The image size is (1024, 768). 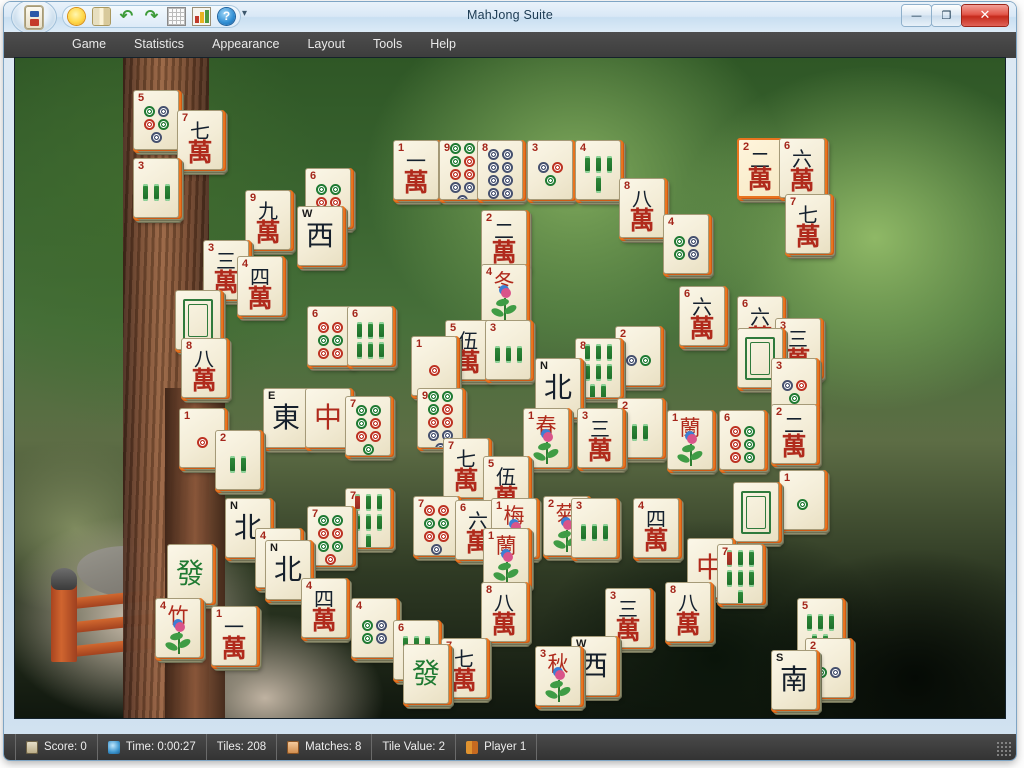 I want to click on tile-dragon-glyph: 發, so click(x=425, y=673).